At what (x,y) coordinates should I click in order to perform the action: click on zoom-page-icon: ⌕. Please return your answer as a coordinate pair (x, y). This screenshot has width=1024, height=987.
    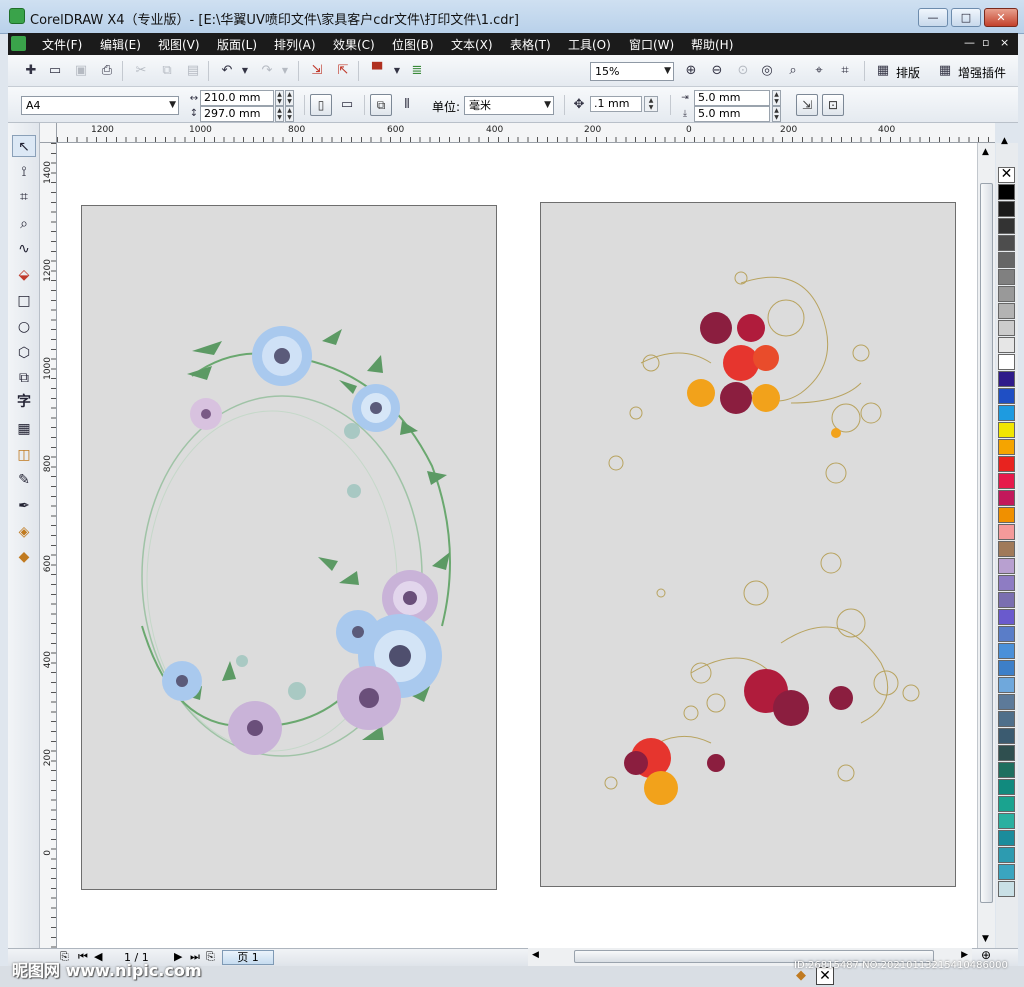
    Looking at the image, I should click on (793, 71).